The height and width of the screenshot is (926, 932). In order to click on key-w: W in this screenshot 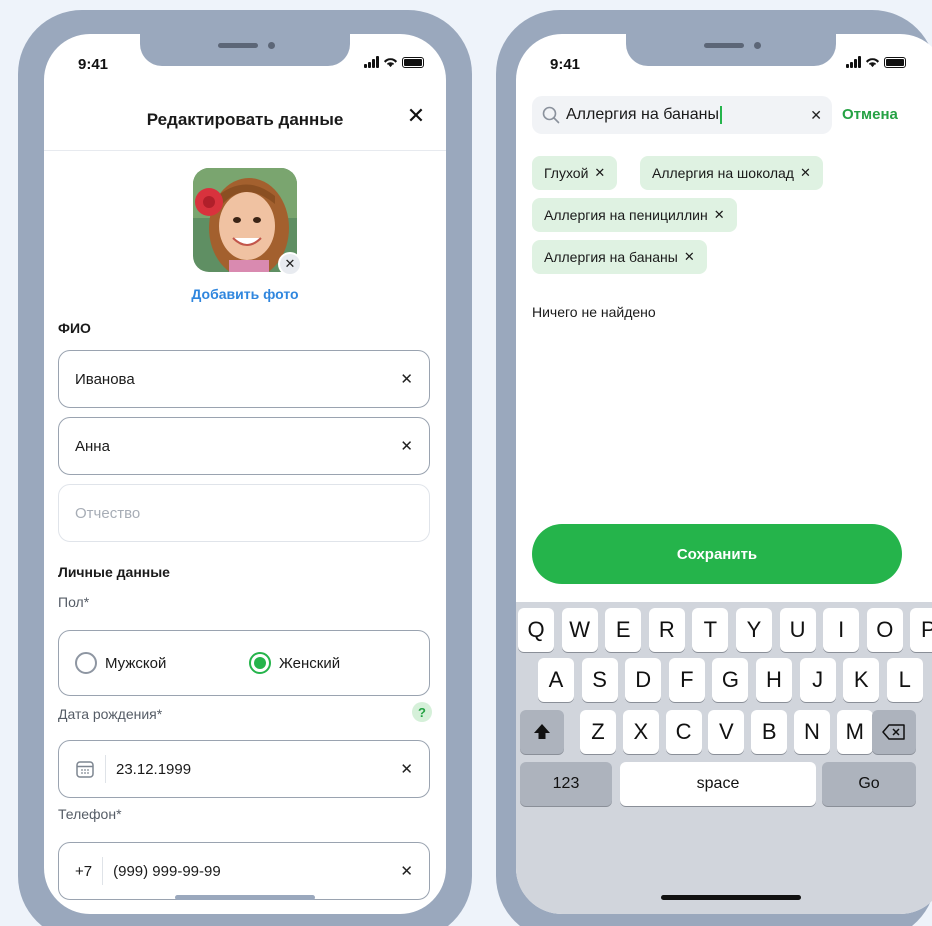, I will do `click(579, 630)`.